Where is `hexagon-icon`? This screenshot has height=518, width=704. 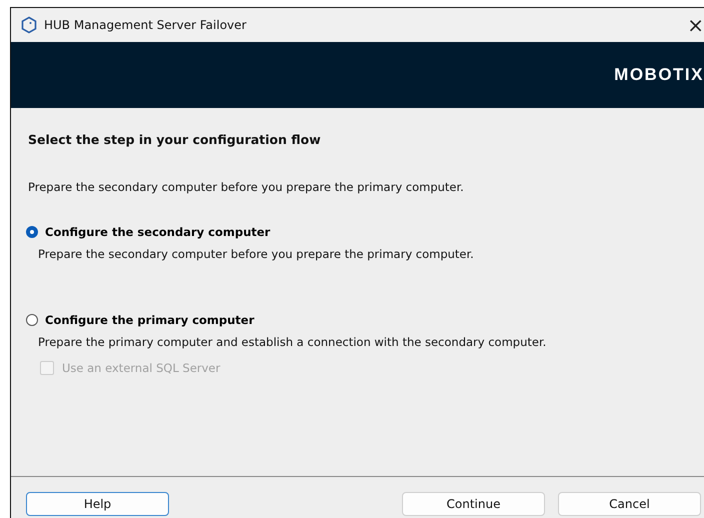 hexagon-icon is located at coordinates (29, 25).